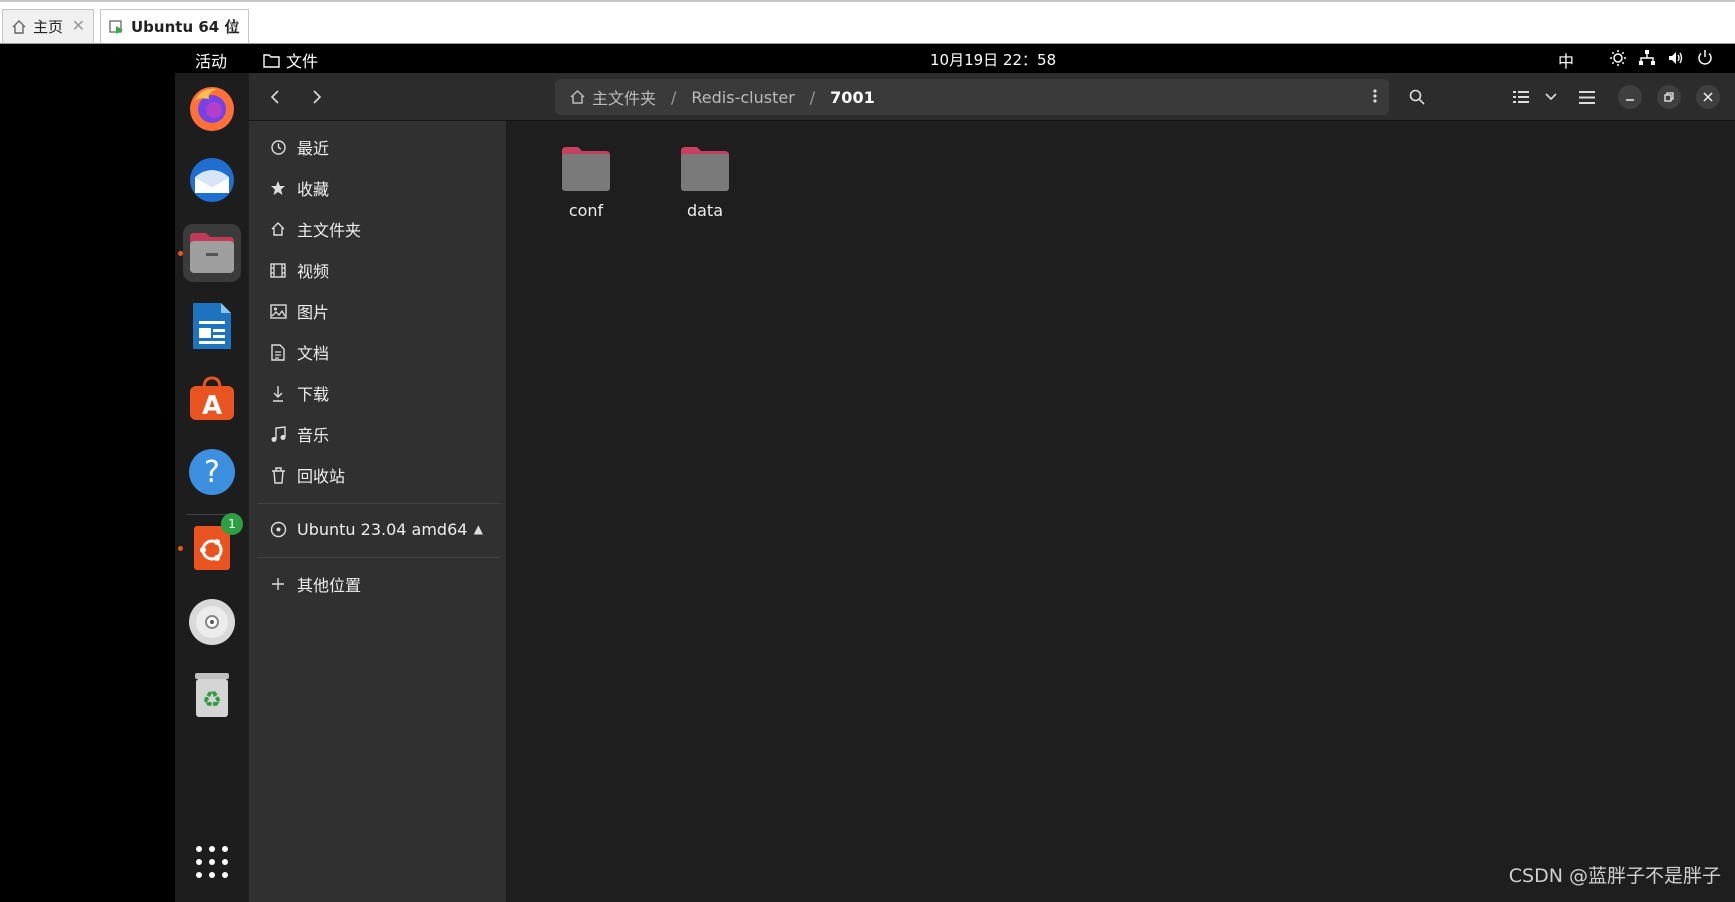 The image size is (1735, 902). Describe the element at coordinates (212, 406) in the screenshot. I see `svg-text: A` at that location.